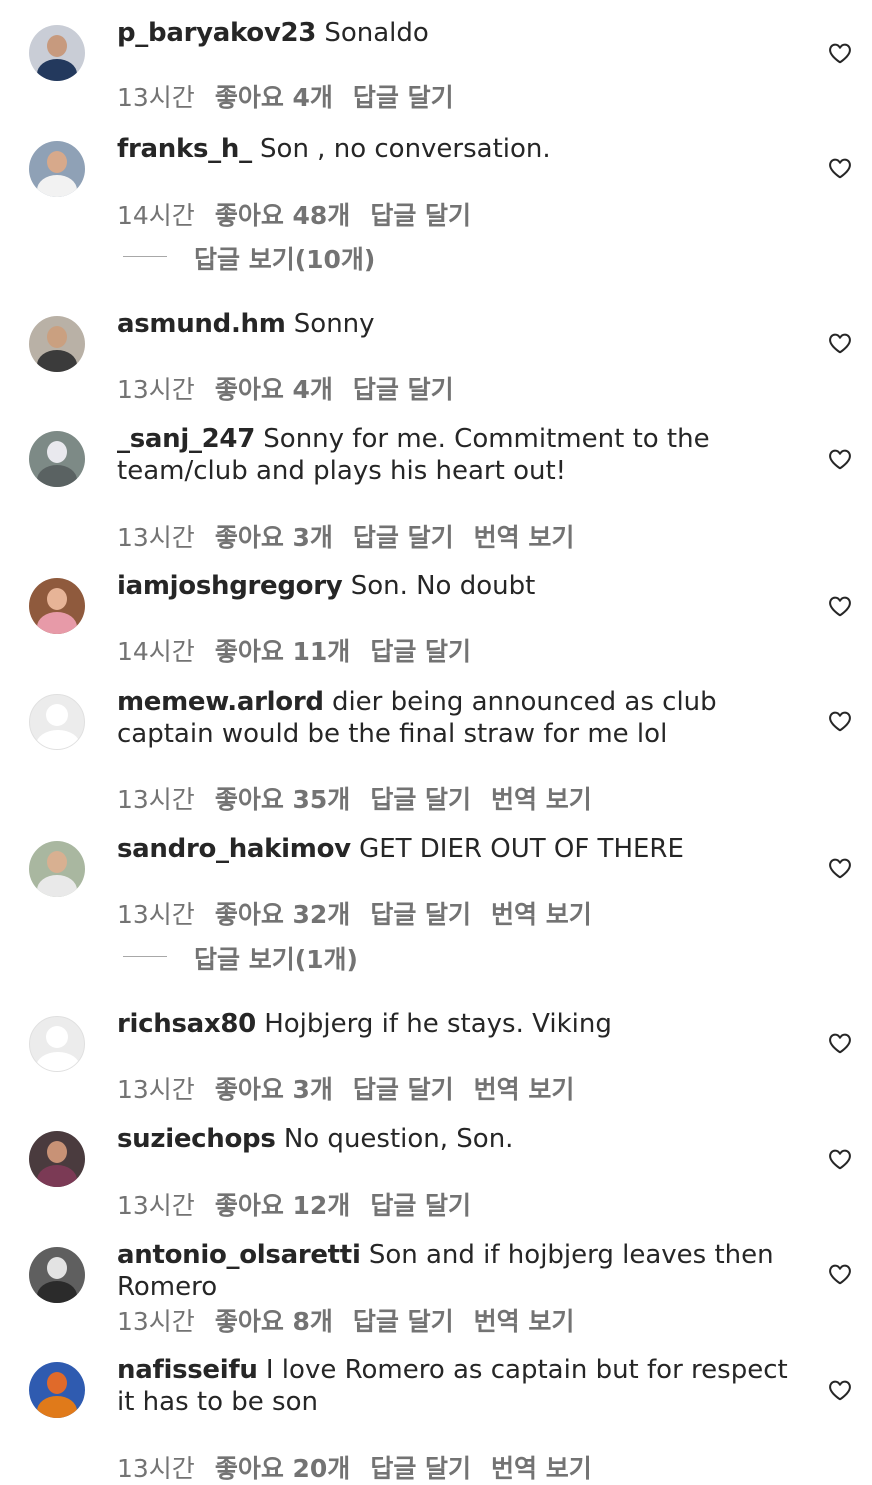  I want to click on username: iamjoshgregory, so click(230, 586).